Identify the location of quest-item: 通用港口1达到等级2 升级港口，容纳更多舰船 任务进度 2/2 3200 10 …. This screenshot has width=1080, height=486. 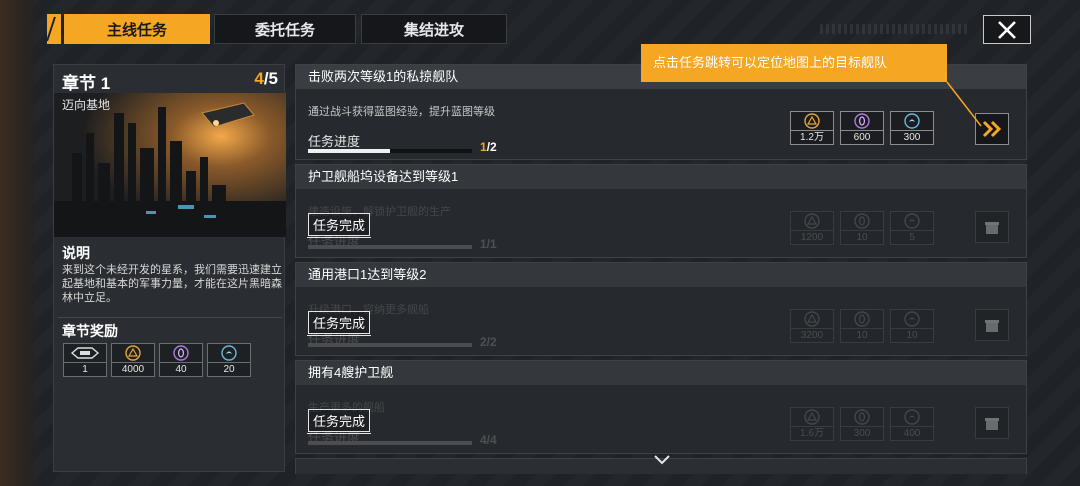
(661, 309).